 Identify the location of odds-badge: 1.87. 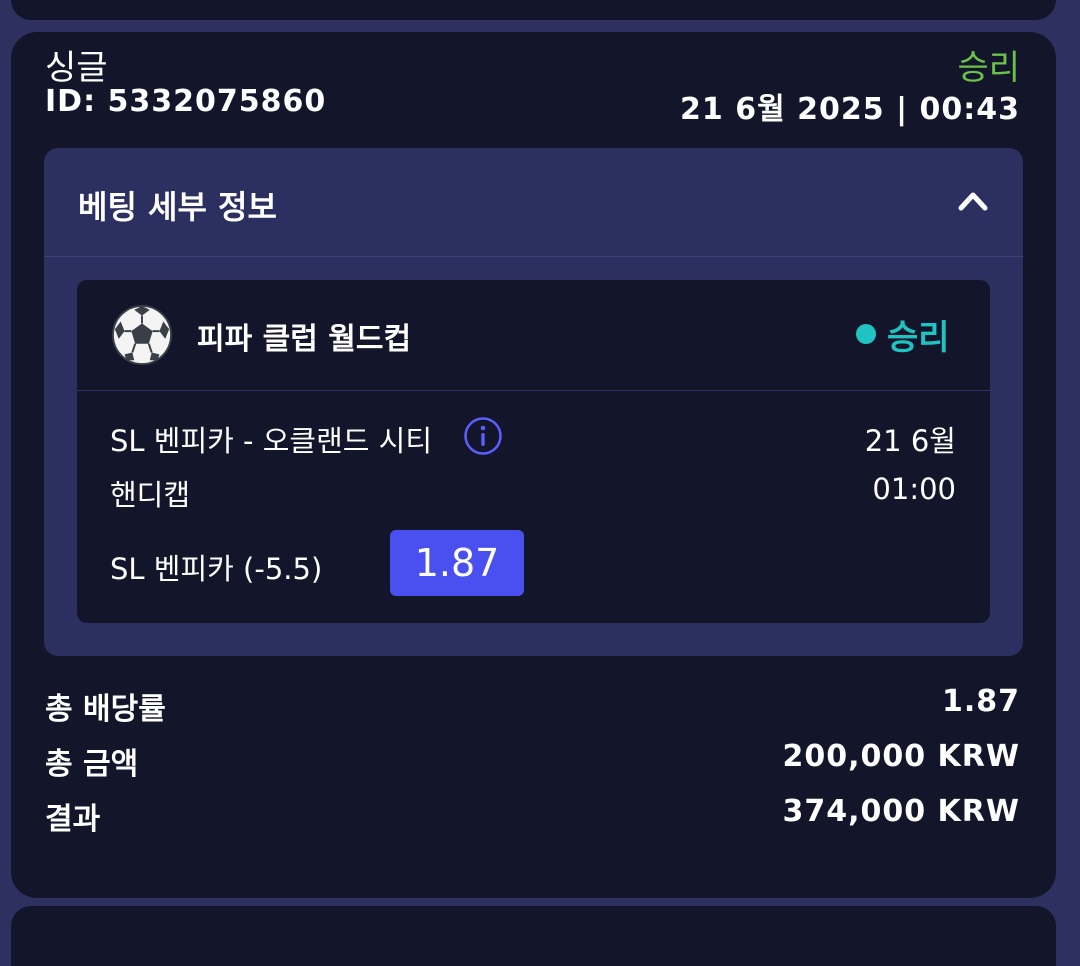
(457, 563).